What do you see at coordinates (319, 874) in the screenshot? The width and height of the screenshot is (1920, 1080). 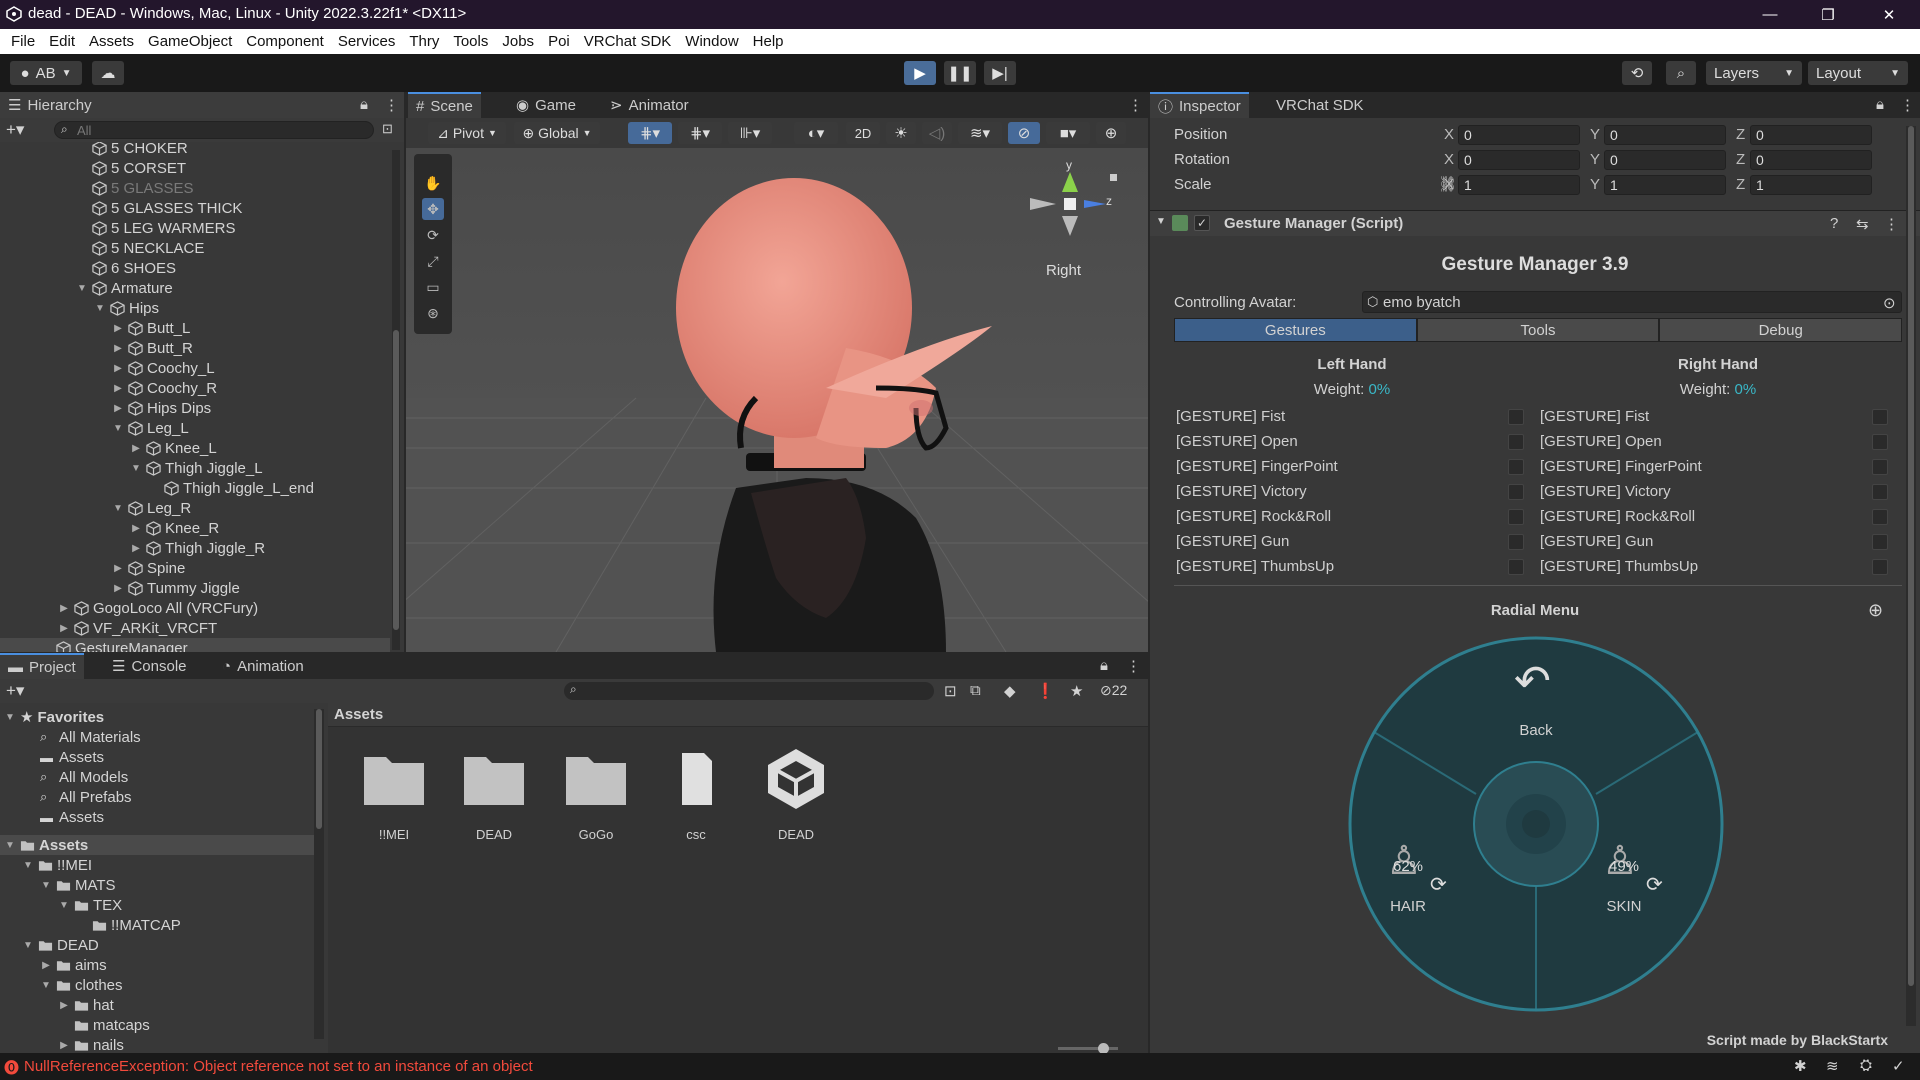 I see `tree-scrollbar` at bounding box center [319, 874].